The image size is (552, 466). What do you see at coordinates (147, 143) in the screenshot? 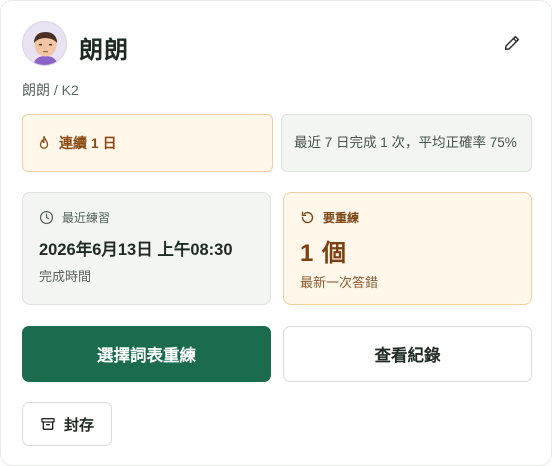
I see `streak-badge: 連續 1 日` at bounding box center [147, 143].